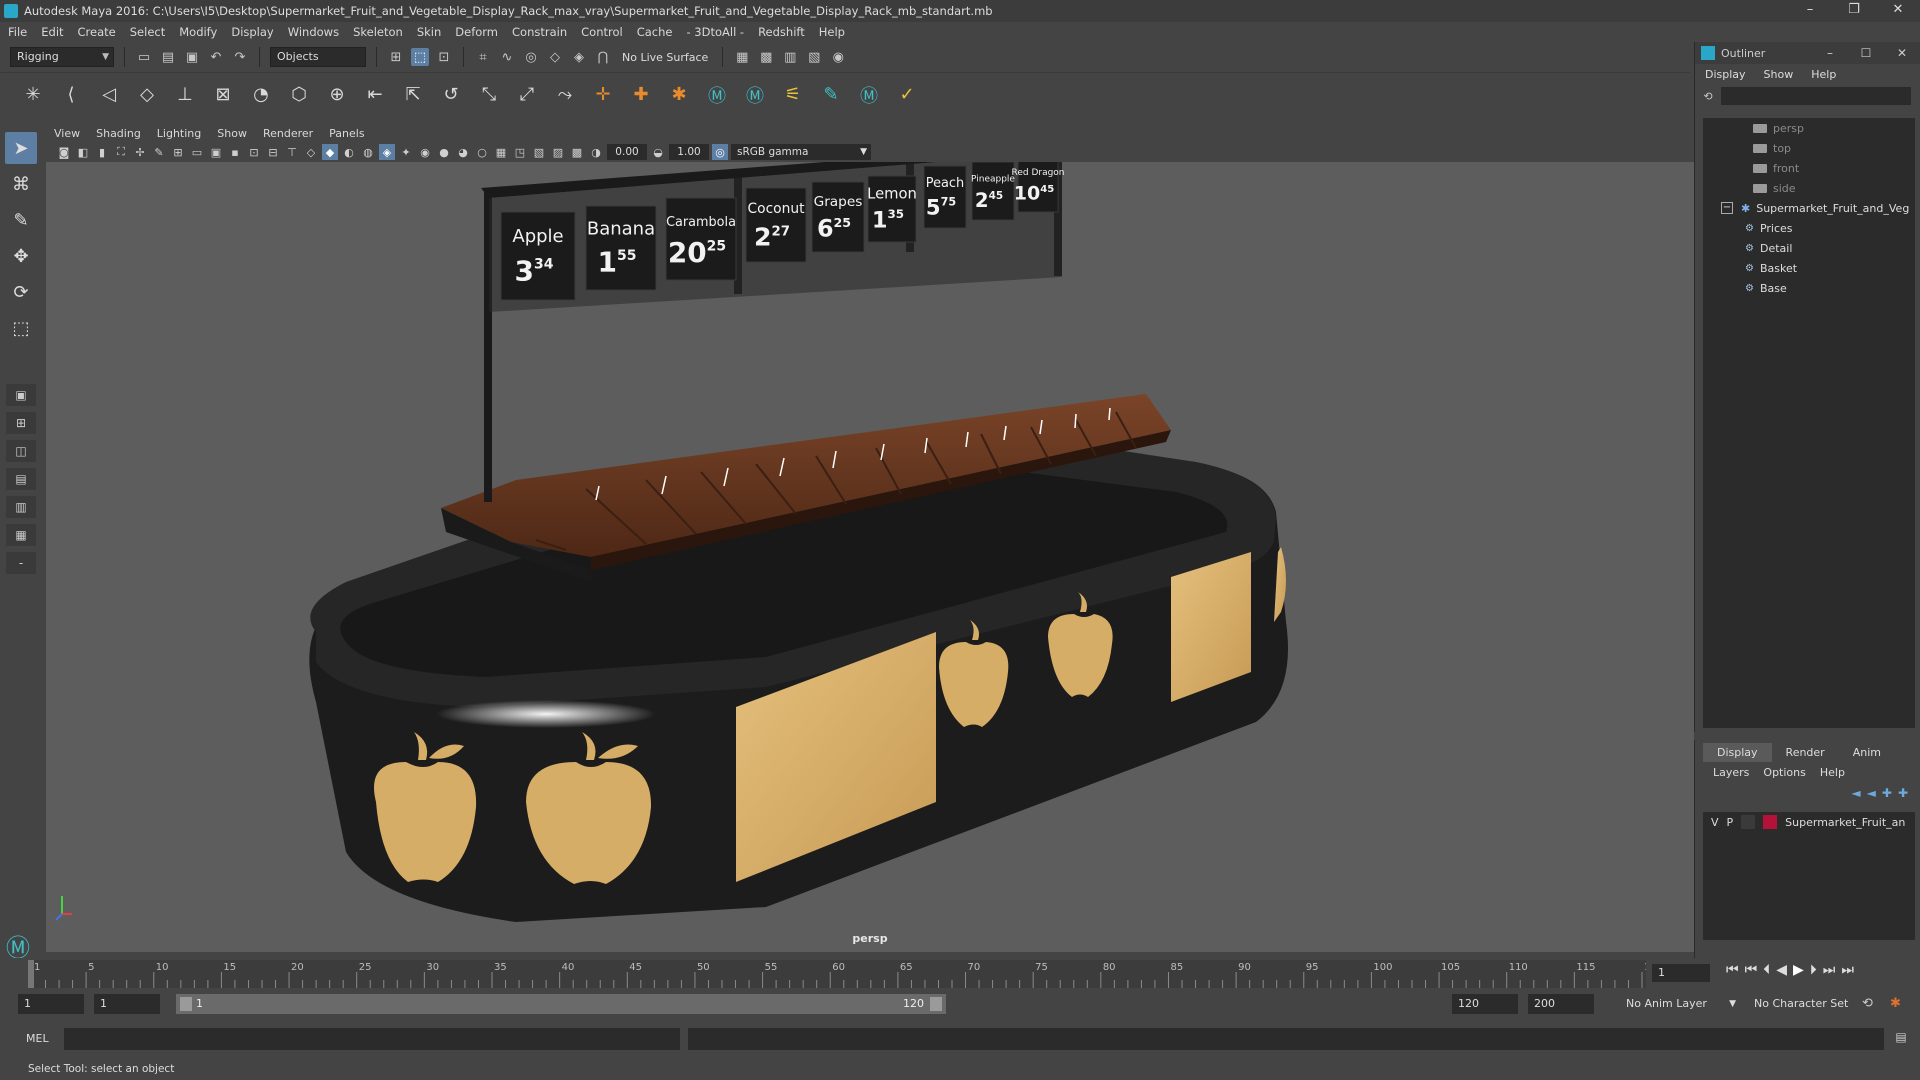 The width and height of the screenshot is (1920, 1080). I want to click on four-view-layout-icon: ⊞, so click(21, 423).